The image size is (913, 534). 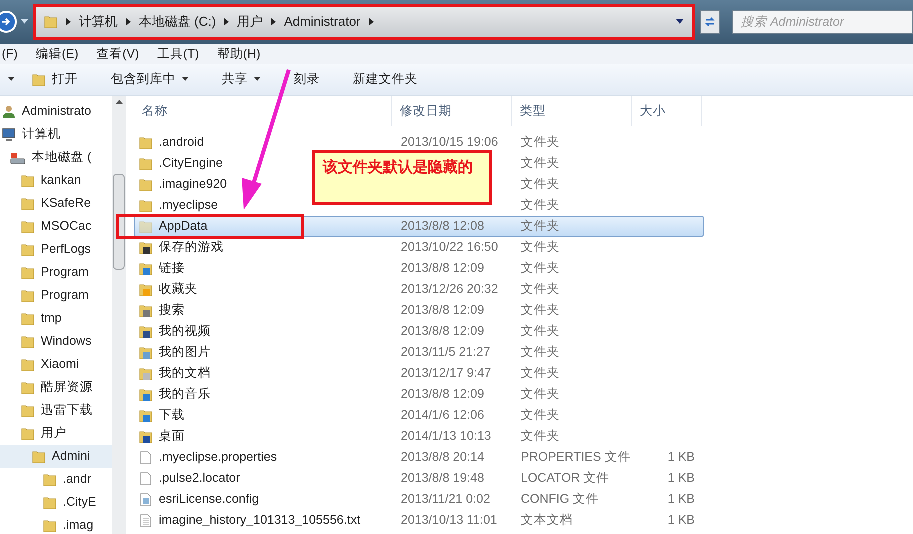 What do you see at coordinates (56, 410) in the screenshot?
I see `tree-item: 迅雷下载` at bounding box center [56, 410].